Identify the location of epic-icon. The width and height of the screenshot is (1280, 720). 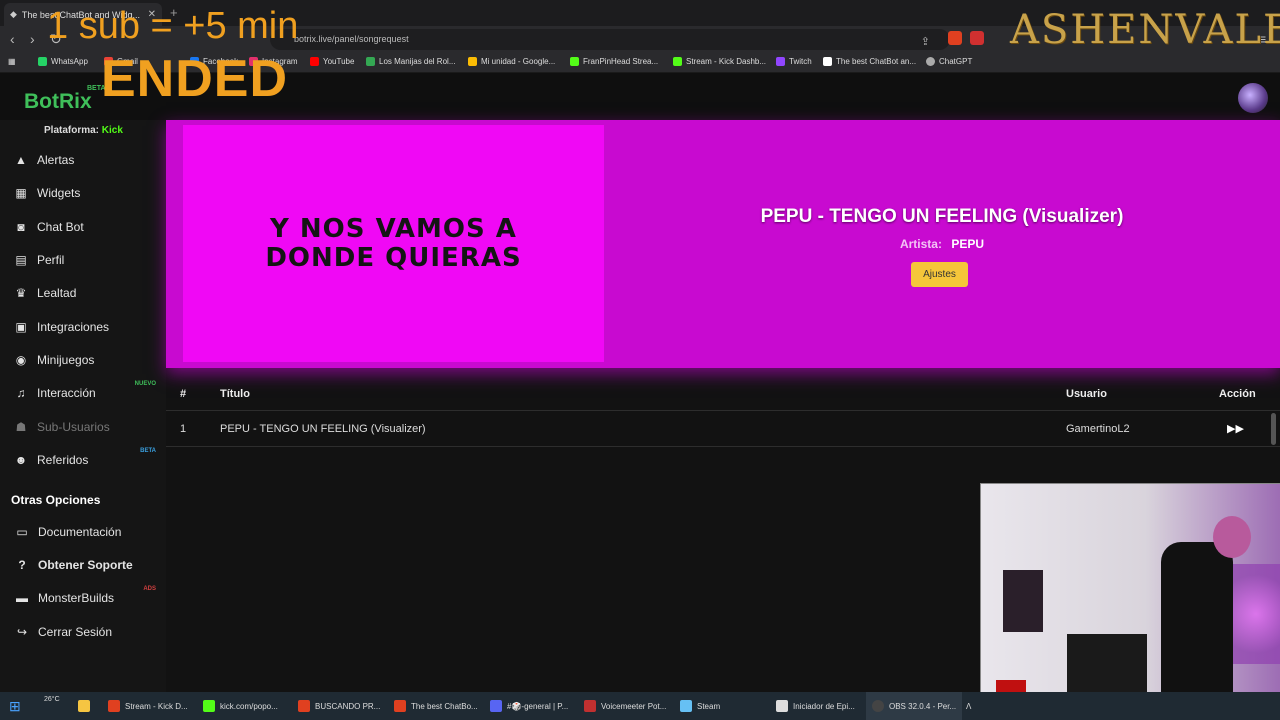
(782, 706).